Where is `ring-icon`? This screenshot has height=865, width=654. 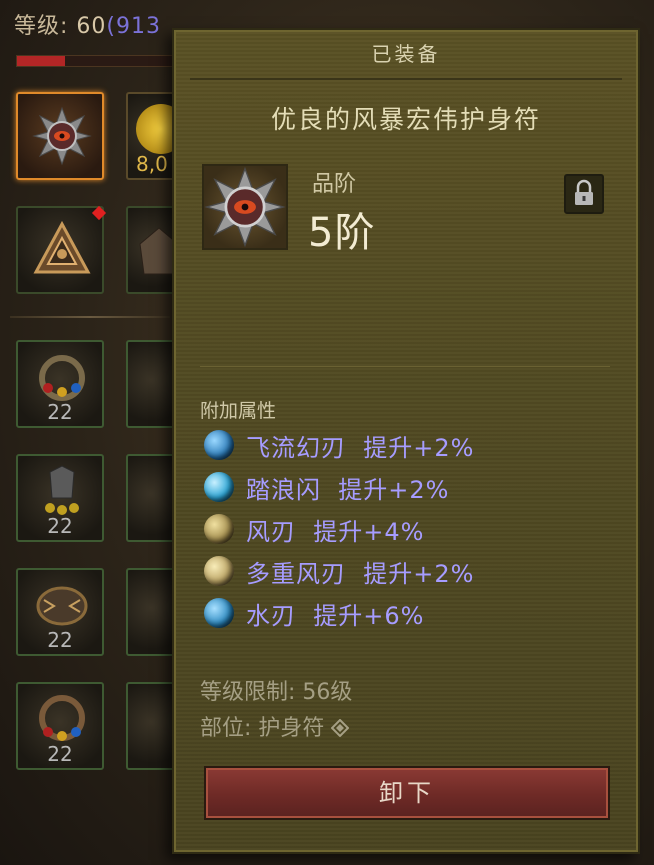 ring-icon is located at coordinates (62, 378).